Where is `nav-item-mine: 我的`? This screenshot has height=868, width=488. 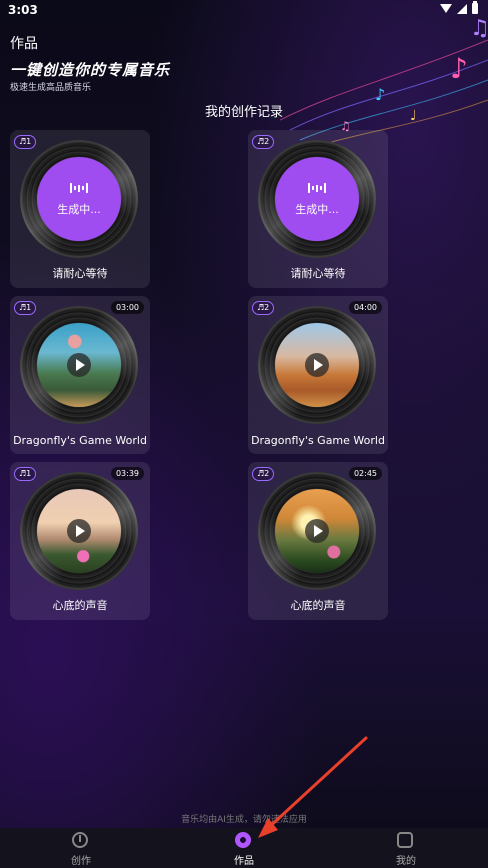 nav-item-mine: 我的 is located at coordinates (406, 848).